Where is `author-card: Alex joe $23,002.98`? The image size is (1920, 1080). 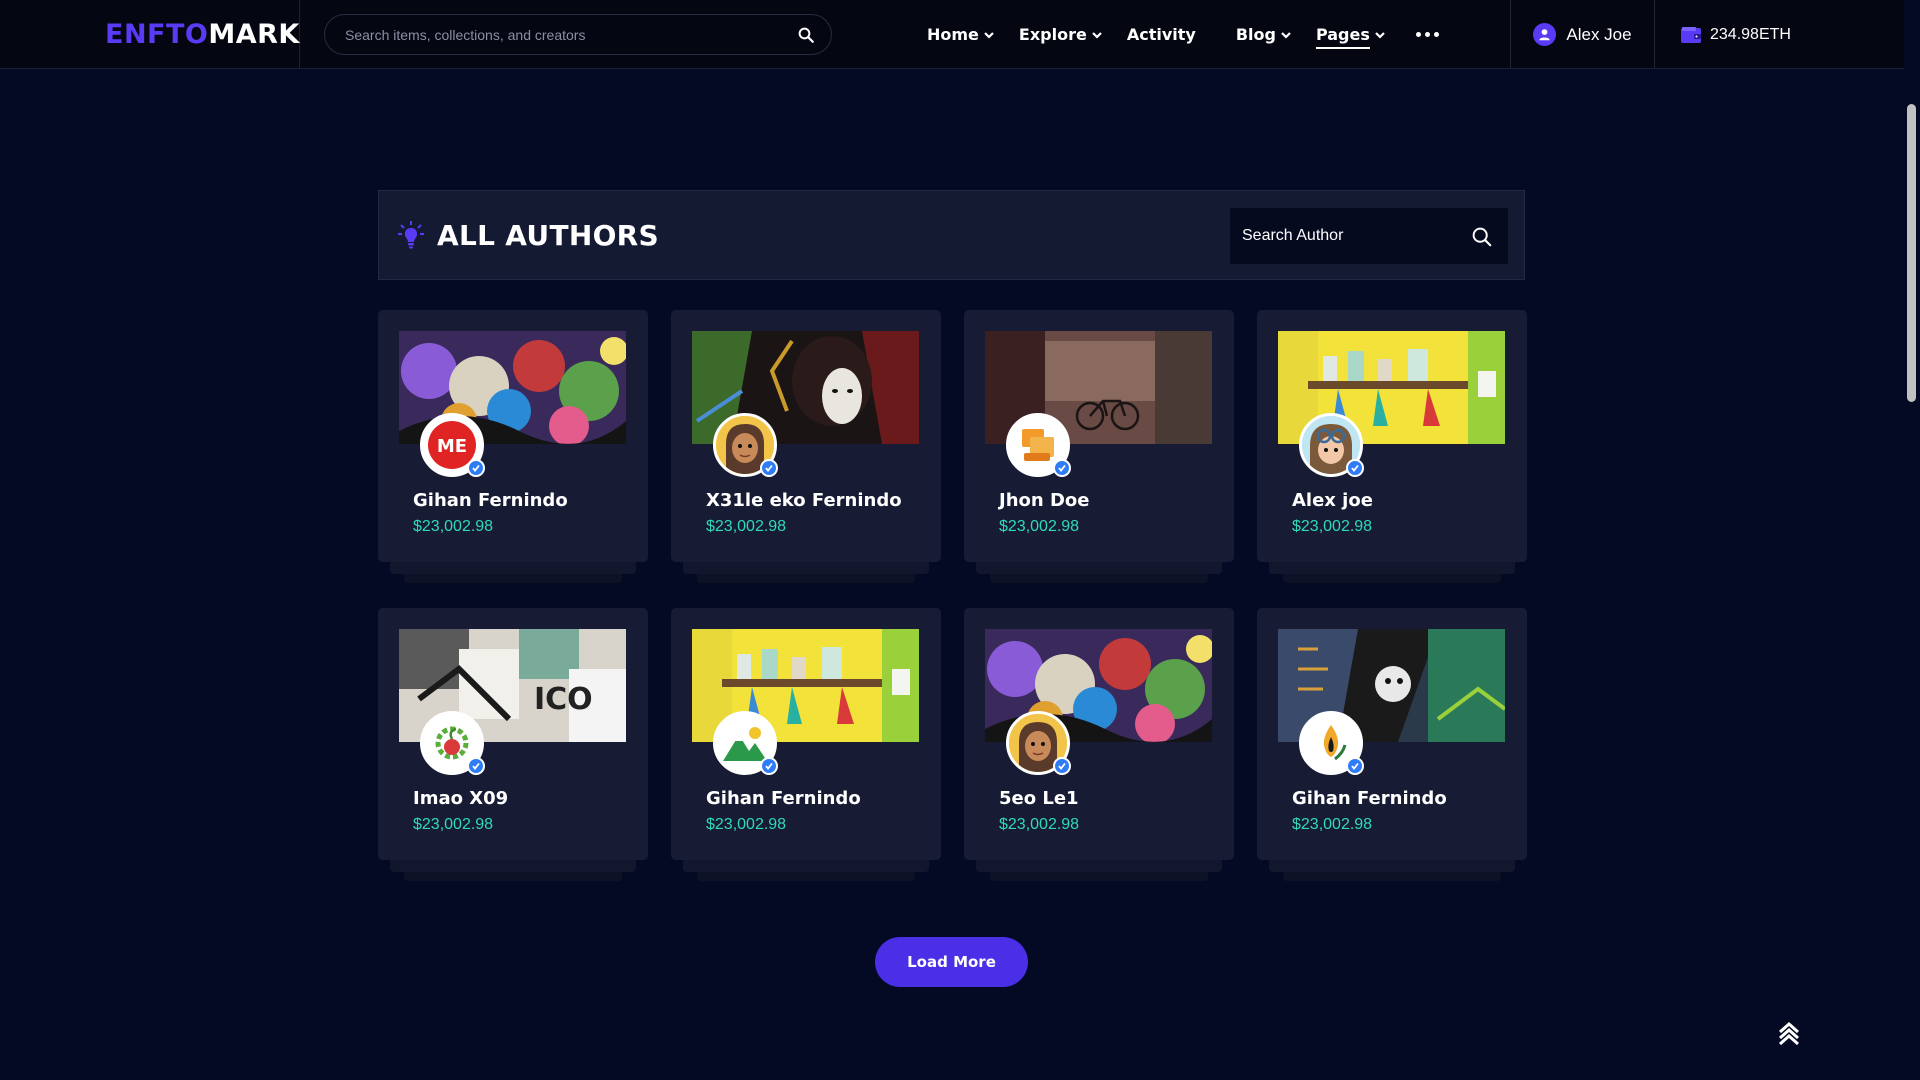 author-card: Alex joe $23,002.98 is located at coordinates (1392, 436).